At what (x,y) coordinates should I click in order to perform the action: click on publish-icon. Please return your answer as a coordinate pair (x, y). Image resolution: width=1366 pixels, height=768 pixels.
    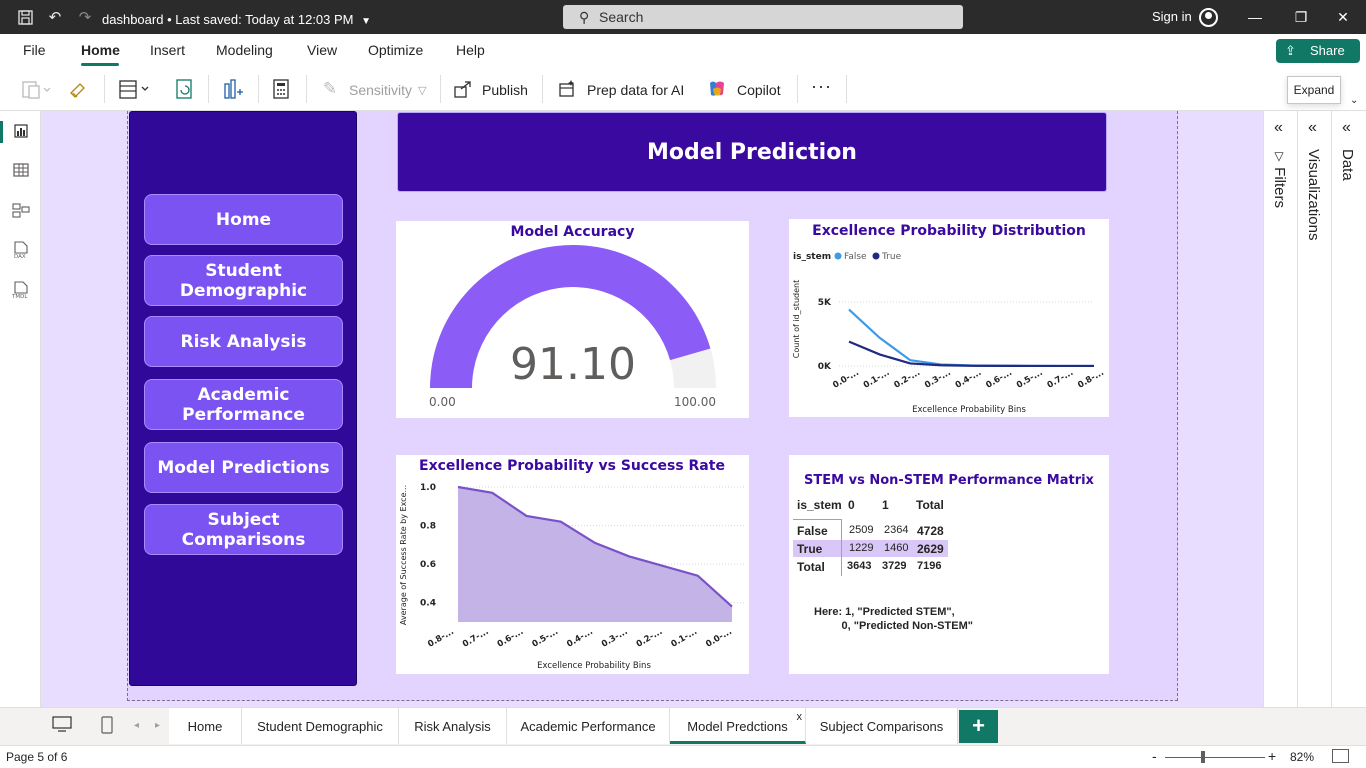
    Looking at the image, I should click on (463, 89).